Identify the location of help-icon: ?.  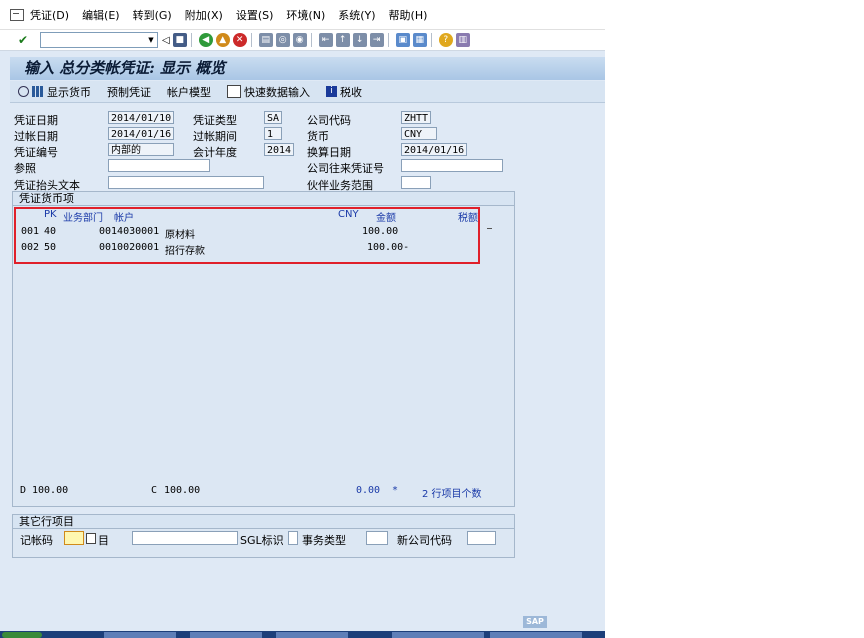
(445, 40).